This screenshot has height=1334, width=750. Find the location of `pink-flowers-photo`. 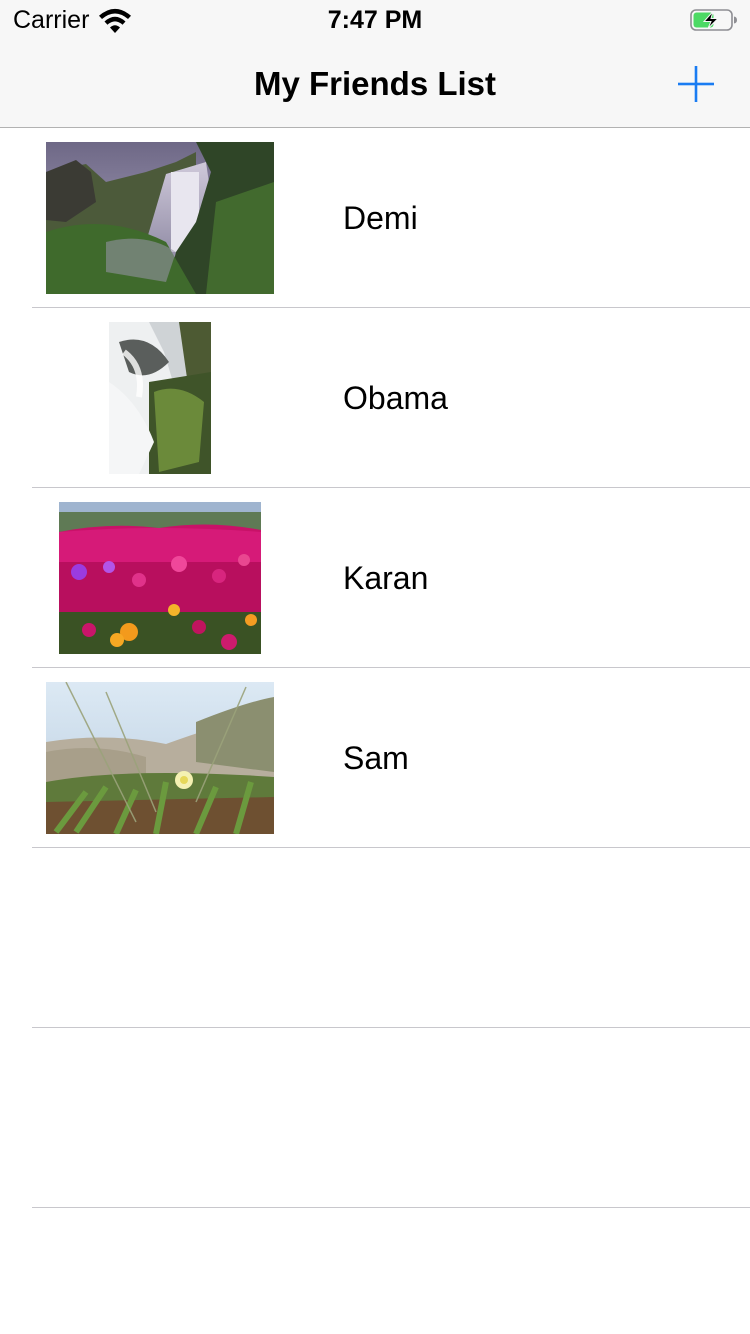

pink-flowers-photo is located at coordinates (160, 578).